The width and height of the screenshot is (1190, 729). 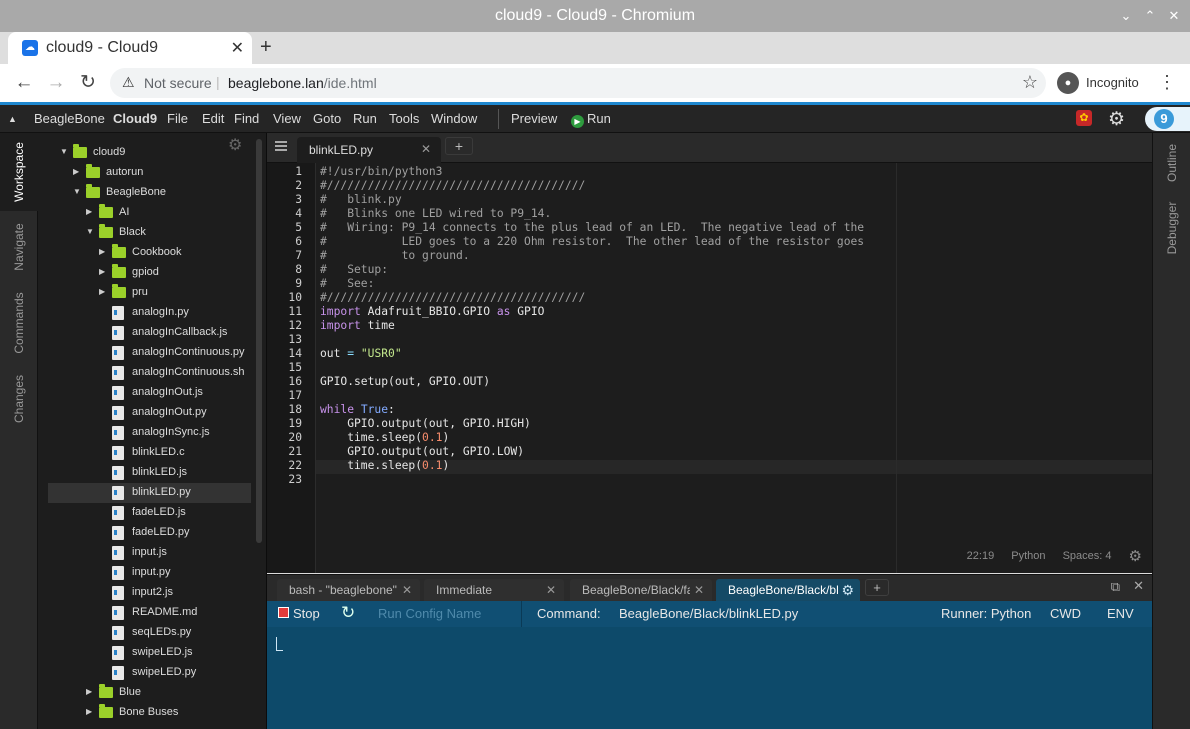 What do you see at coordinates (281, 146) in the screenshot?
I see `tab-list-menu-icon` at bounding box center [281, 146].